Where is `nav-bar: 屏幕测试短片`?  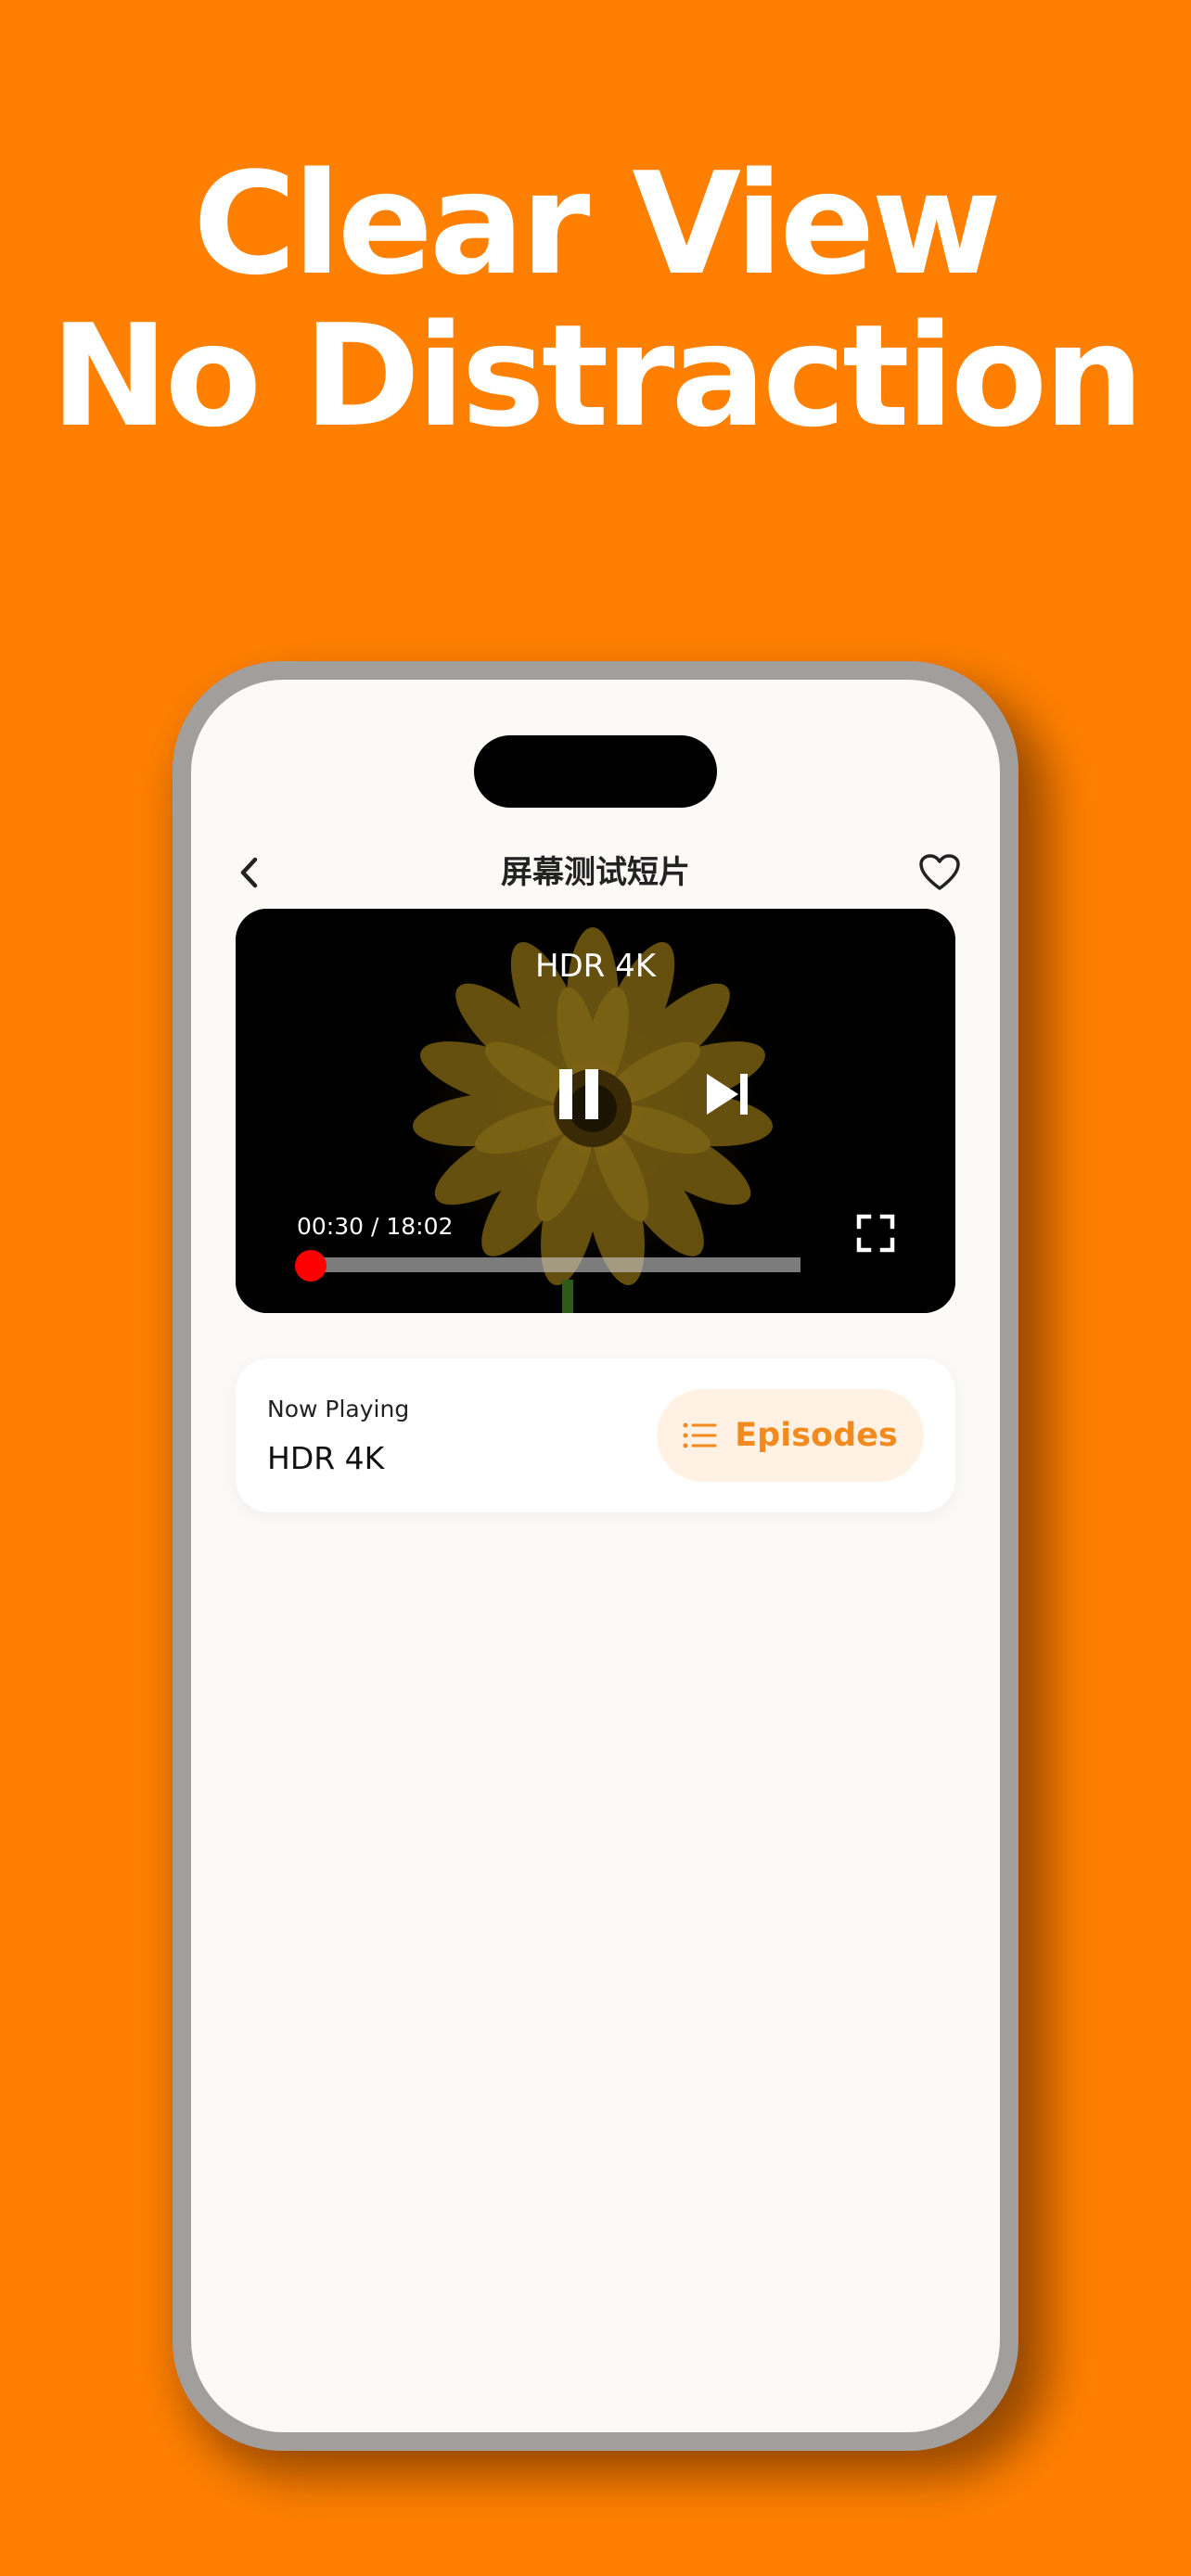 nav-bar: 屏幕测试短片 is located at coordinates (595, 873).